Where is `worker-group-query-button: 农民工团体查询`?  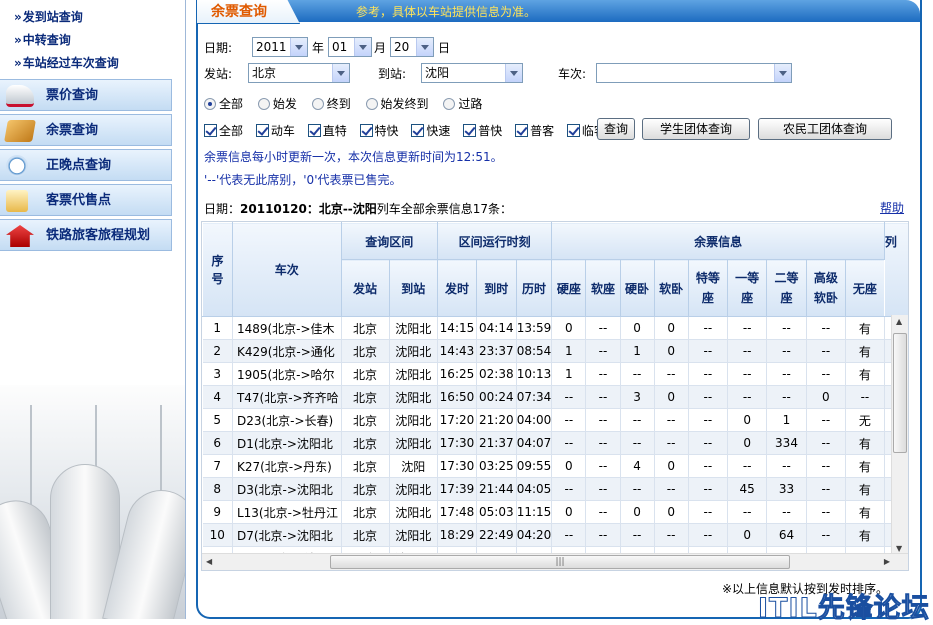 worker-group-query-button: 农民工团体查询 is located at coordinates (825, 129).